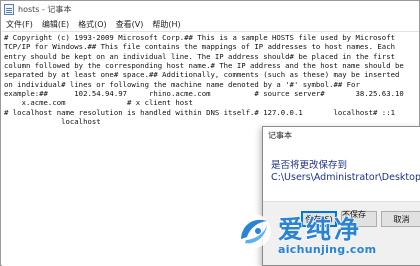 This screenshot has width=420, height=266. I want to click on window-title: hosts - 记事本, so click(45, 9).